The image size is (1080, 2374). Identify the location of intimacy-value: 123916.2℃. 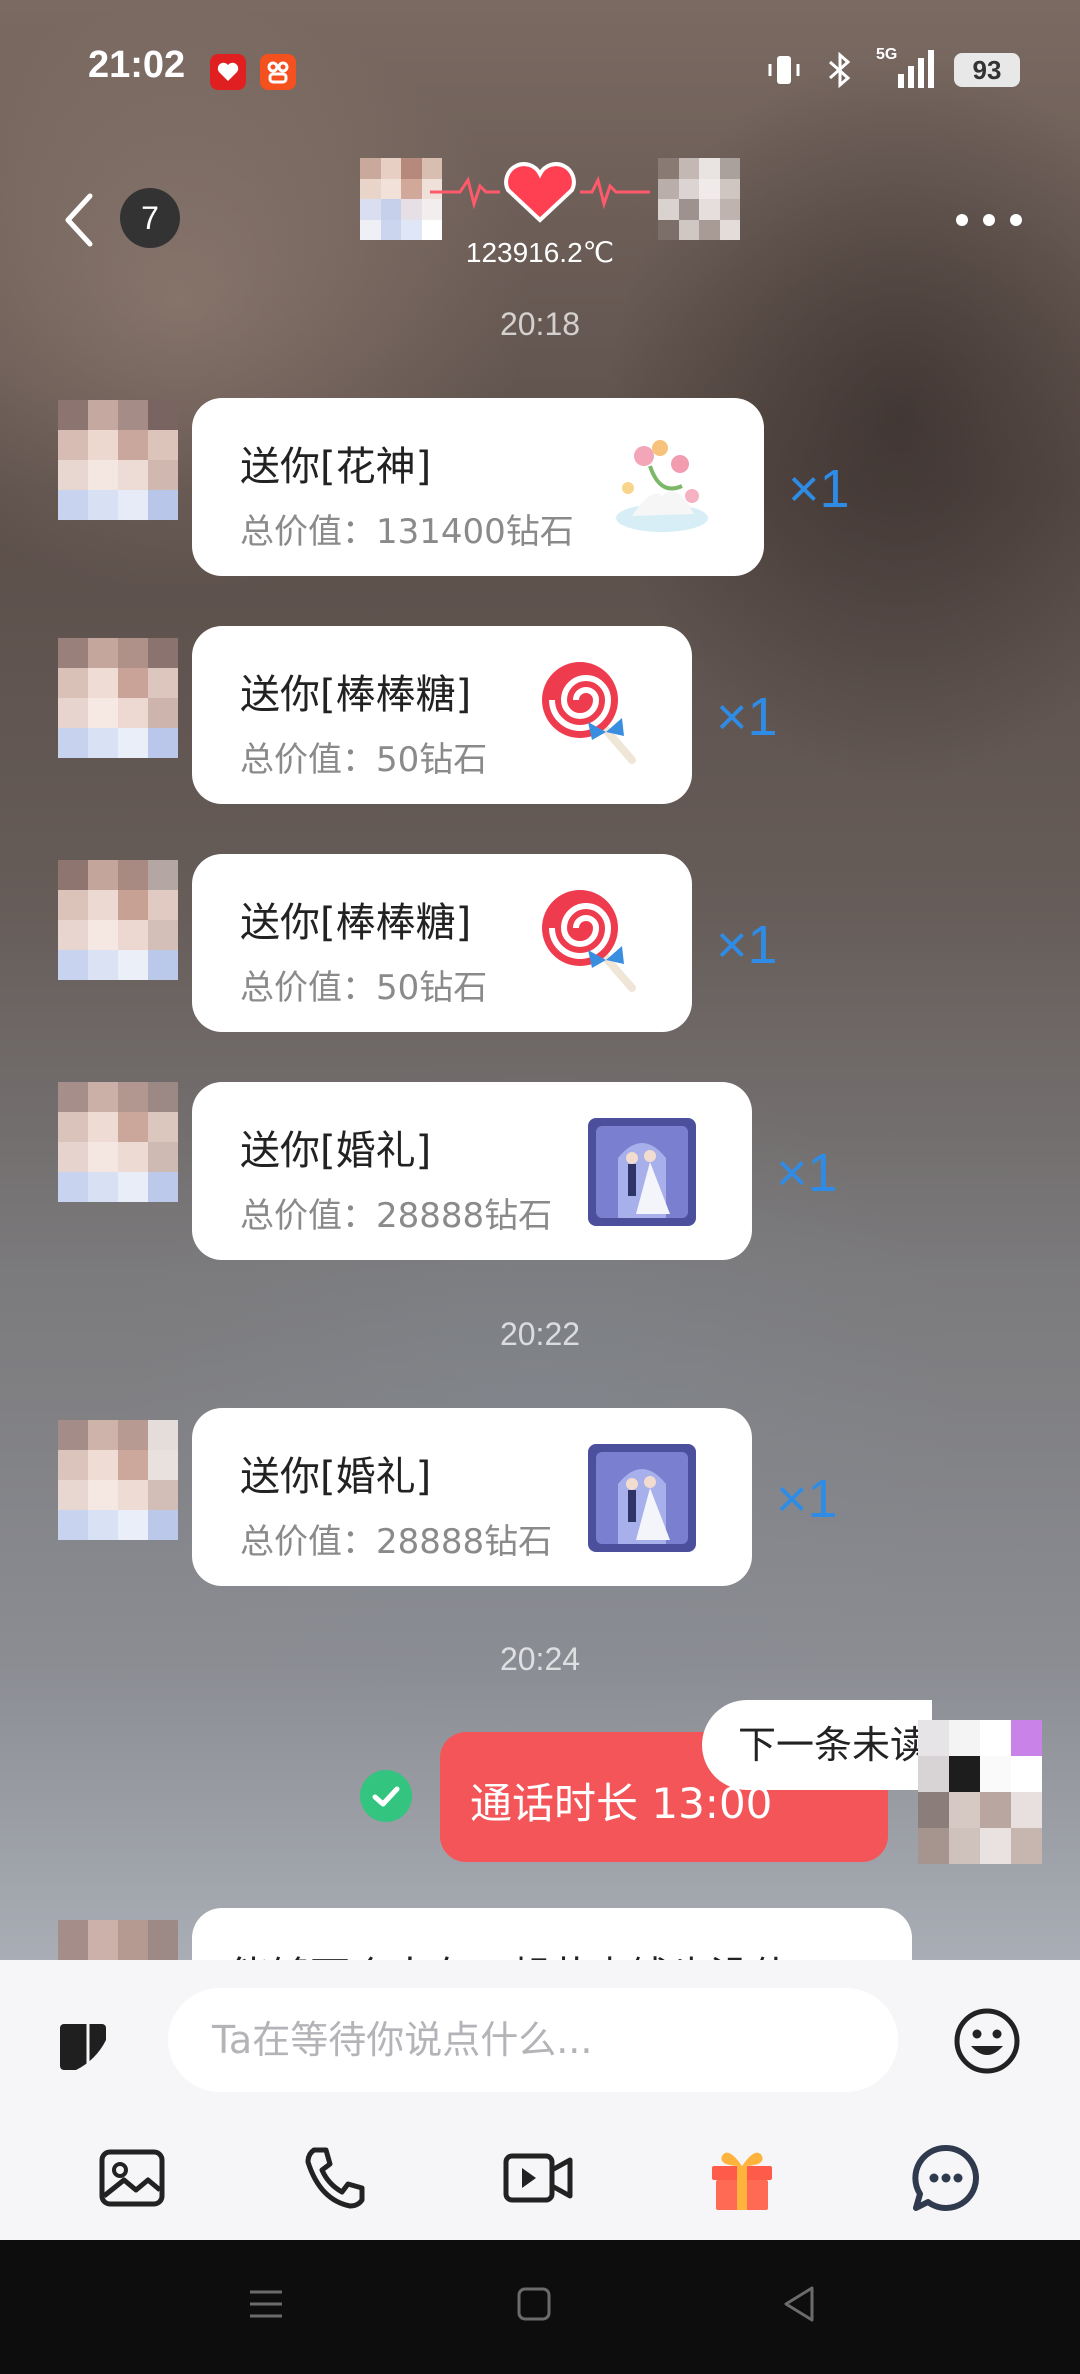
(540, 252).